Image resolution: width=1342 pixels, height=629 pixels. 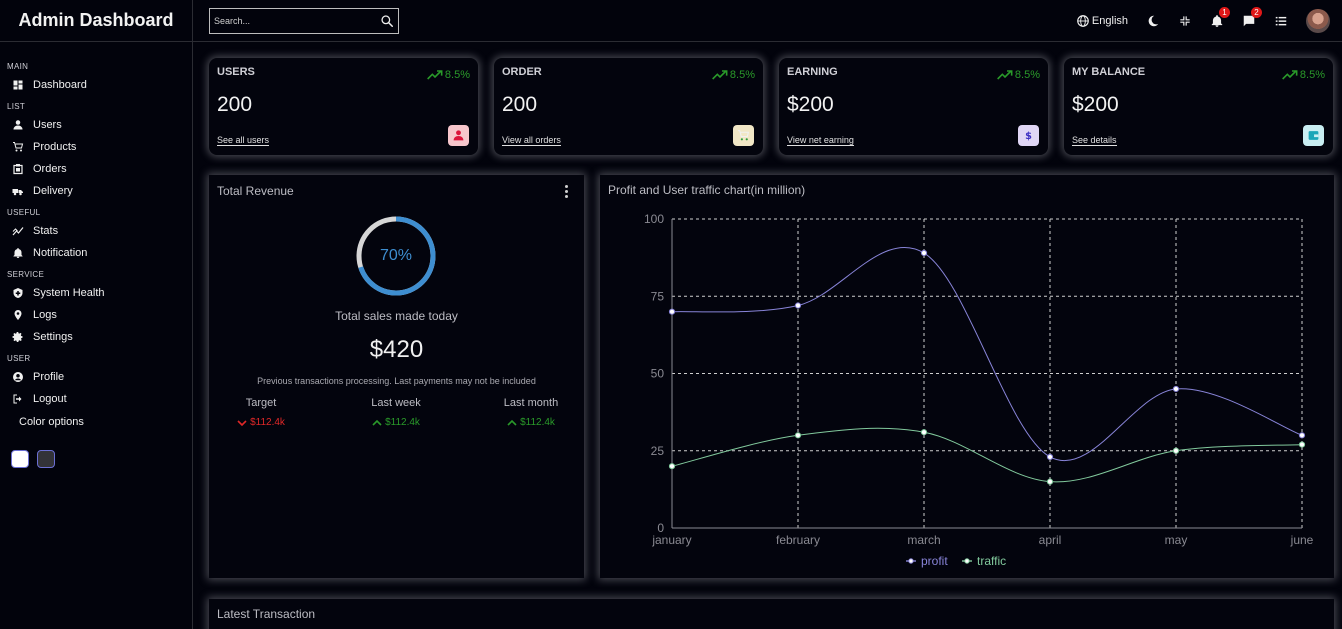 I want to click on menu-list-button, so click(x=1281, y=21).